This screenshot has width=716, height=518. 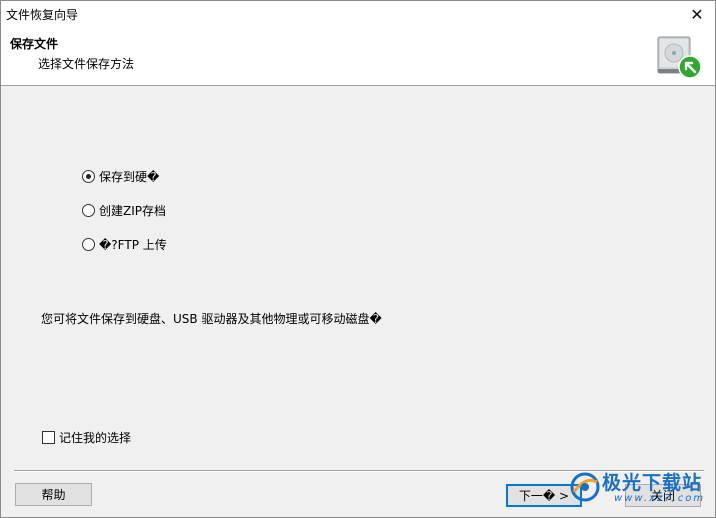 I want to click on page-title: 保存文件, so click(x=34, y=44).